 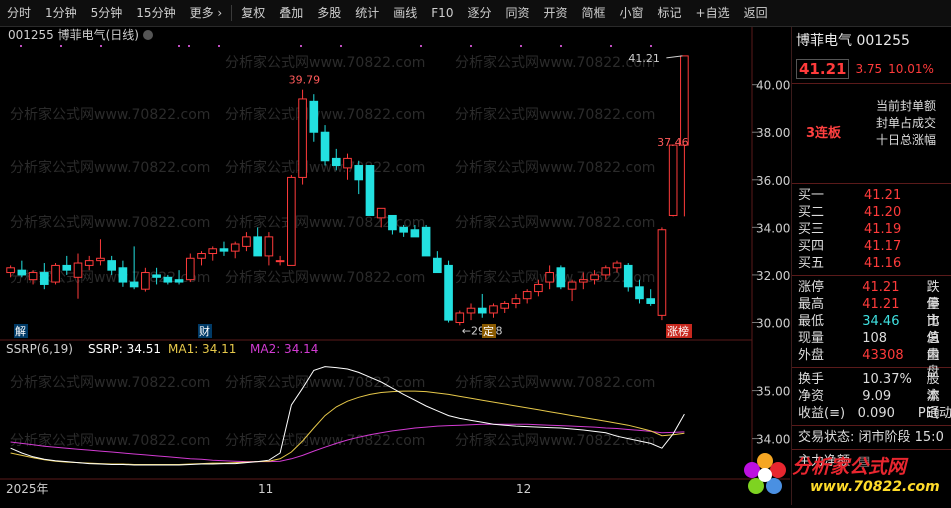 What do you see at coordinates (811, 195) in the screenshot?
I see `bid-label: 买一` at bounding box center [811, 195].